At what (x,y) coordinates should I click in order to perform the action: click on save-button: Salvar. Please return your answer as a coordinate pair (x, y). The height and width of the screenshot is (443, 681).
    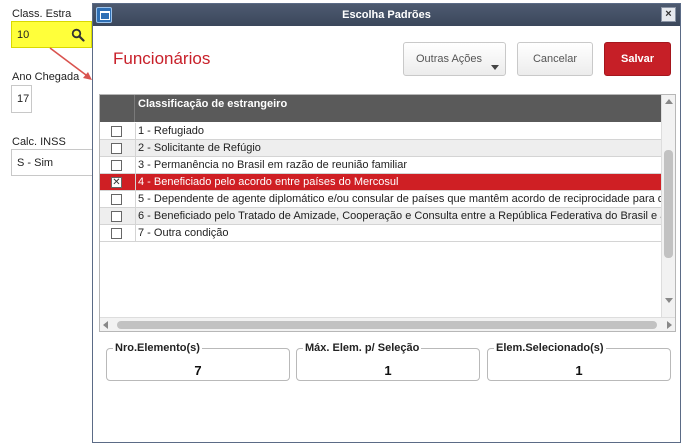
    Looking at the image, I should click on (637, 59).